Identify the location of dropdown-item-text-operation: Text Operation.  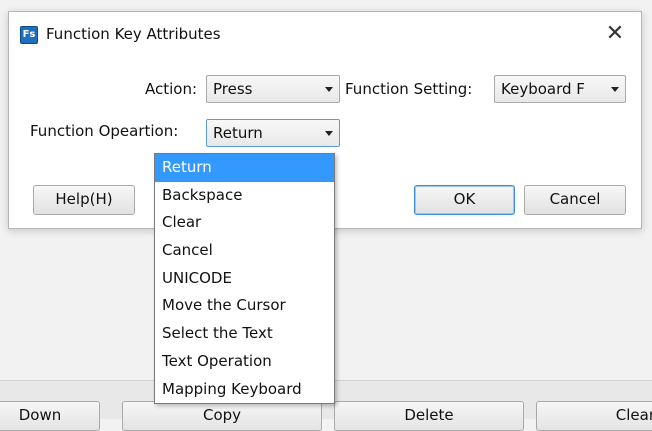
(244, 362).